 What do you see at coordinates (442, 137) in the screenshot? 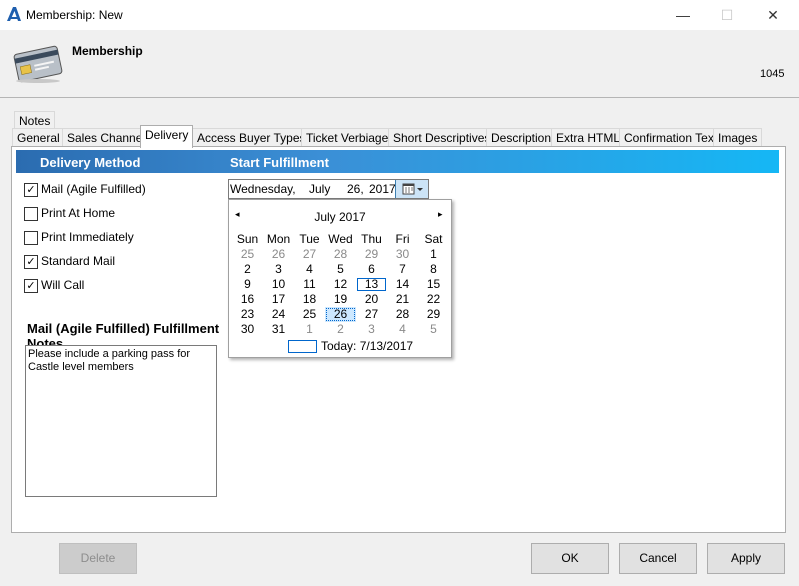
I see `tab-short-descriptives: Short Descriptives` at bounding box center [442, 137].